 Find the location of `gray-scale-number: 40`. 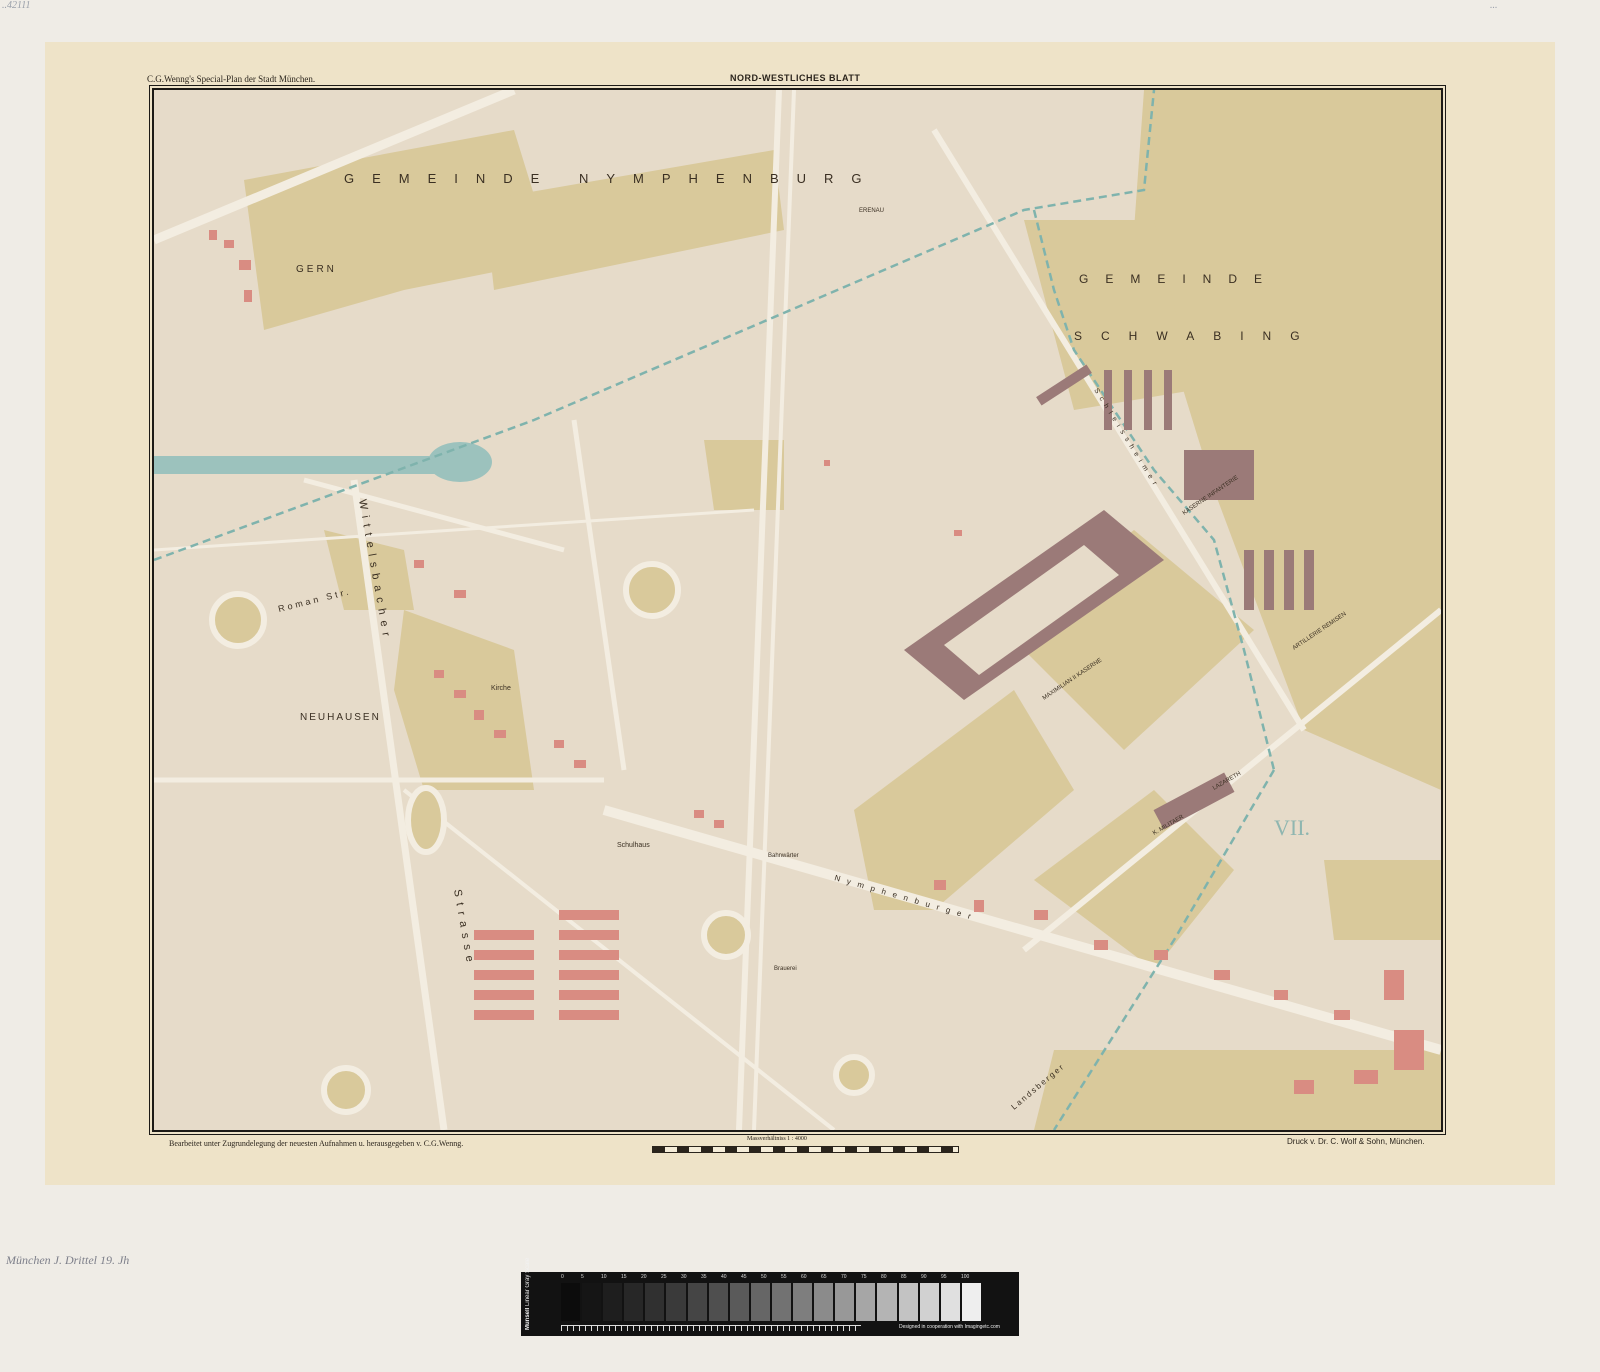

gray-scale-number: 40 is located at coordinates (724, 1277).